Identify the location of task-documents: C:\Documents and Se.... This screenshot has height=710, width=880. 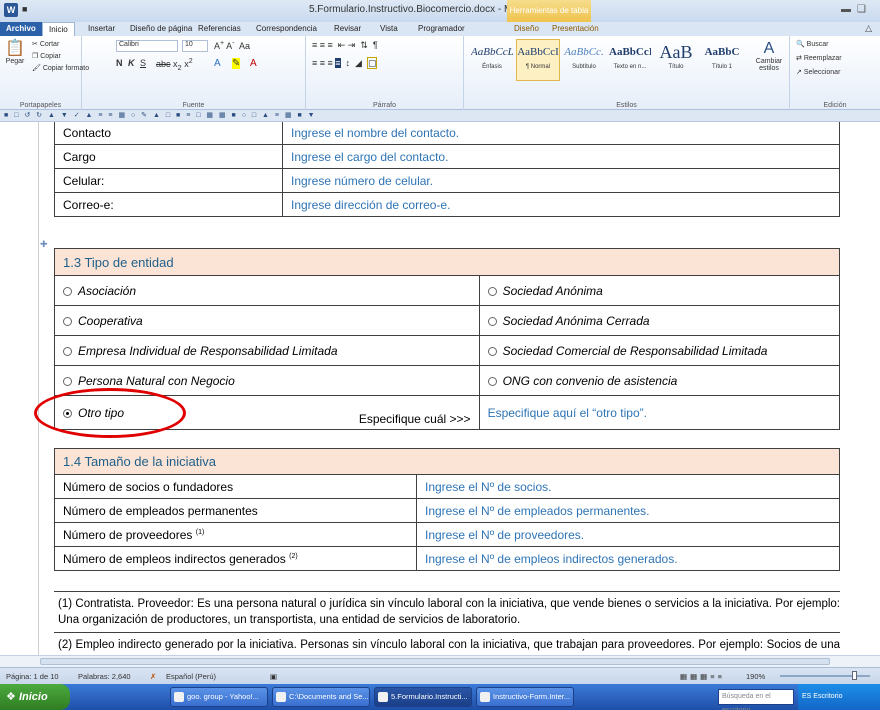
(321, 697).